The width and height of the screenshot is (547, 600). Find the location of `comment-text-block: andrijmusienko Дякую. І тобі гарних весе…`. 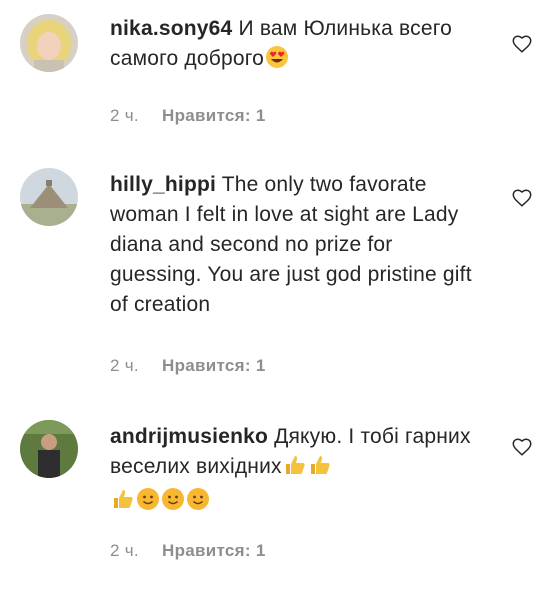

comment-text-block: andrijmusienko Дякую. І тобі гарних весе… is located at coordinates (295, 471).